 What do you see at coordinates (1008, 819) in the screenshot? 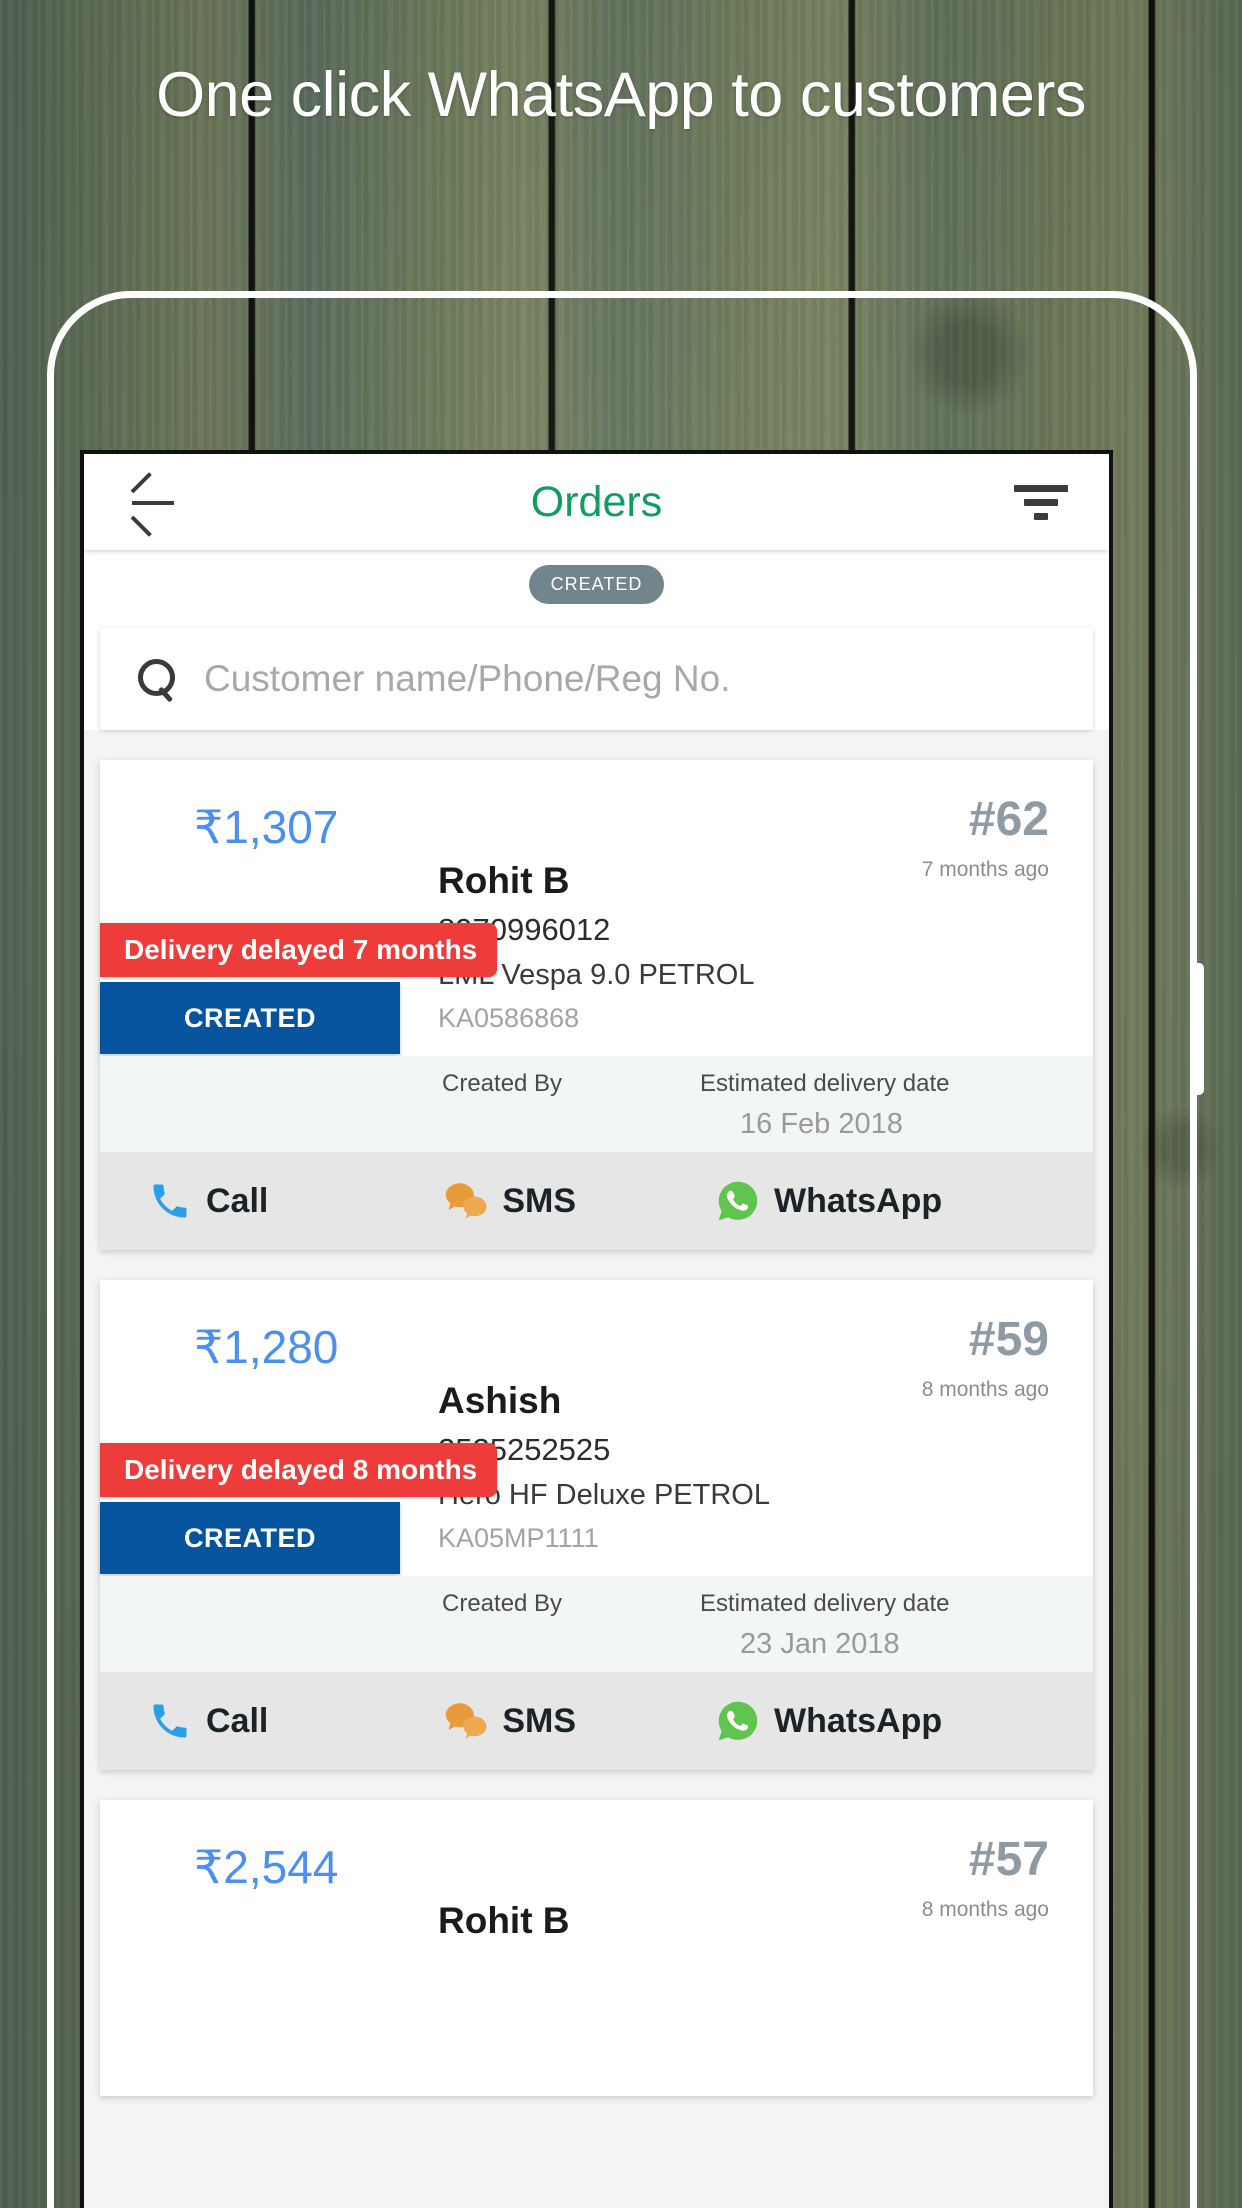
I see `order-number: #62` at bounding box center [1008, 819].